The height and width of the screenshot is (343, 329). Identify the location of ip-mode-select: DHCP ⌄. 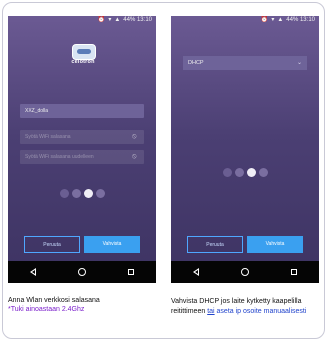
(245, 63).